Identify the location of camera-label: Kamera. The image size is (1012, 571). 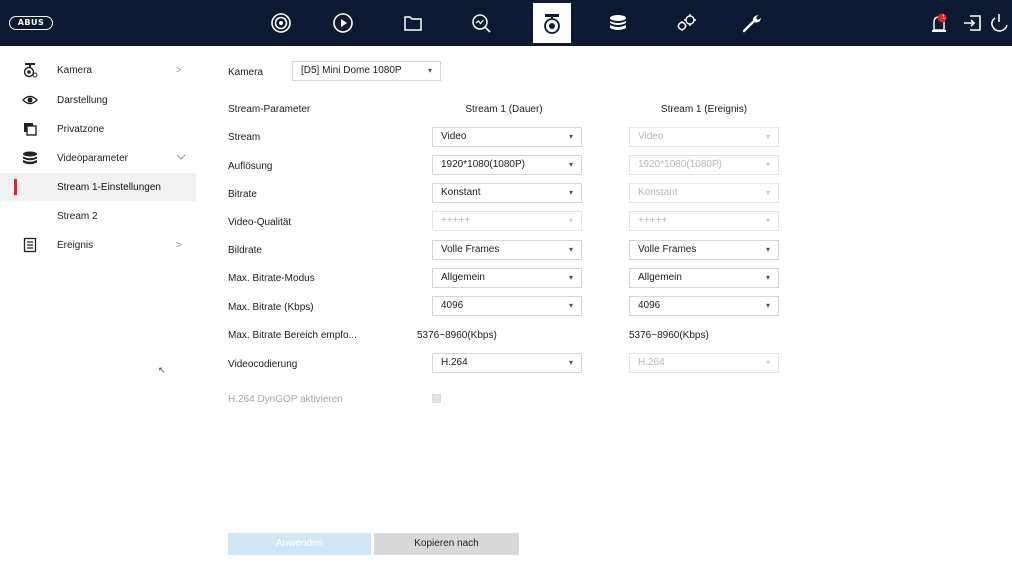
(246, 72).